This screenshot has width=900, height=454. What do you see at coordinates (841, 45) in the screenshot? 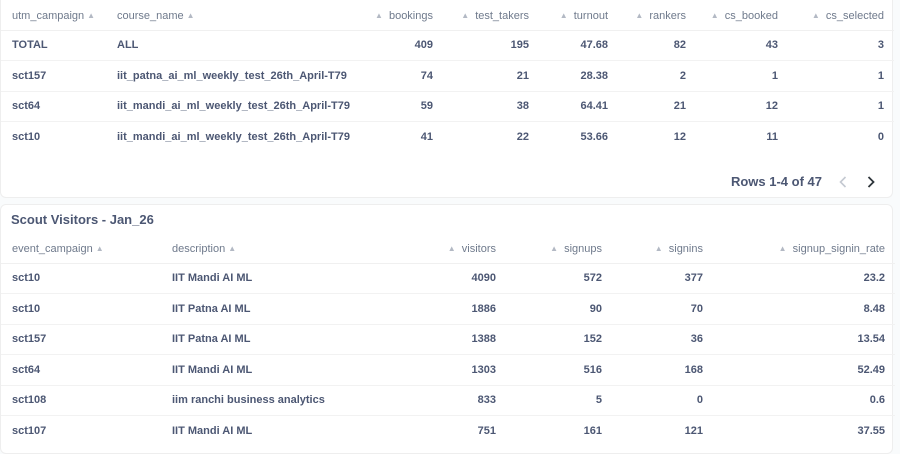
I see `cell-cs-selected: 3` at bounding box center [841, 45].